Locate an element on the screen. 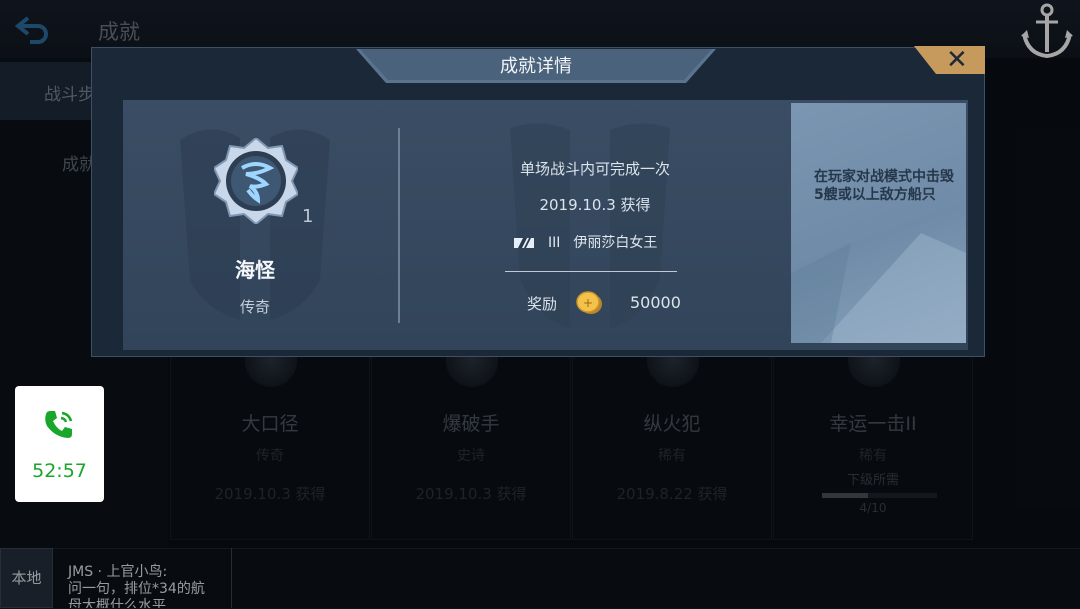  dialog-title: 成就详情 is located at coordinates (536, 66).